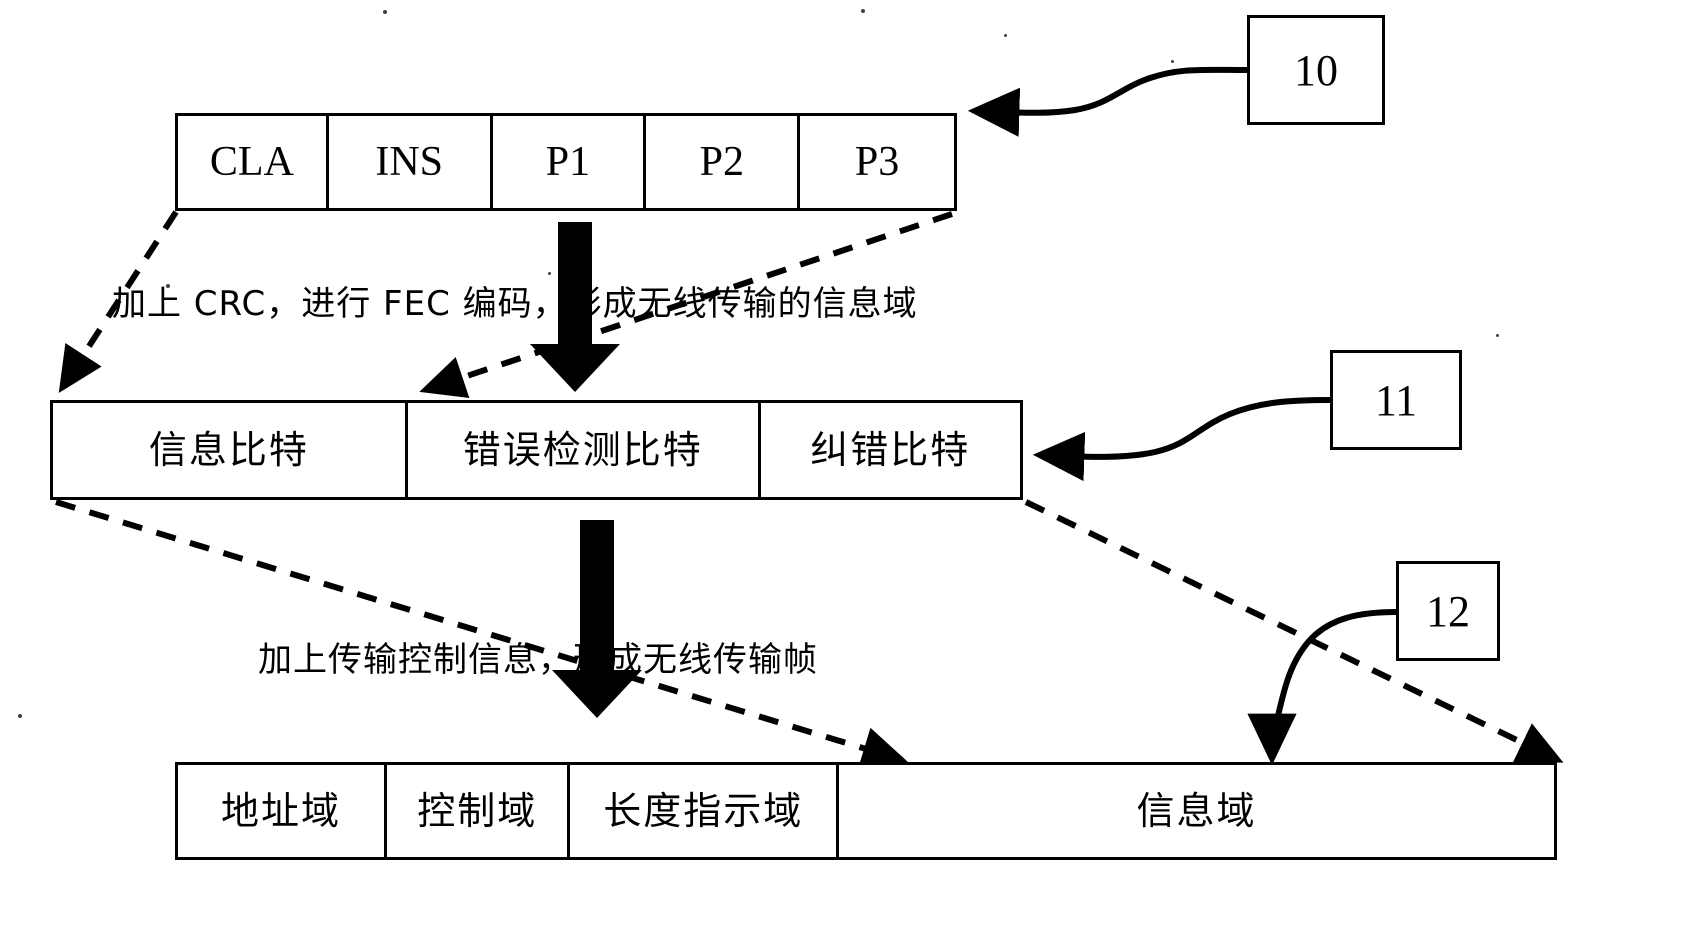  I want to click on coded-cell-info-bits: 信息比特, so click(230, 450).